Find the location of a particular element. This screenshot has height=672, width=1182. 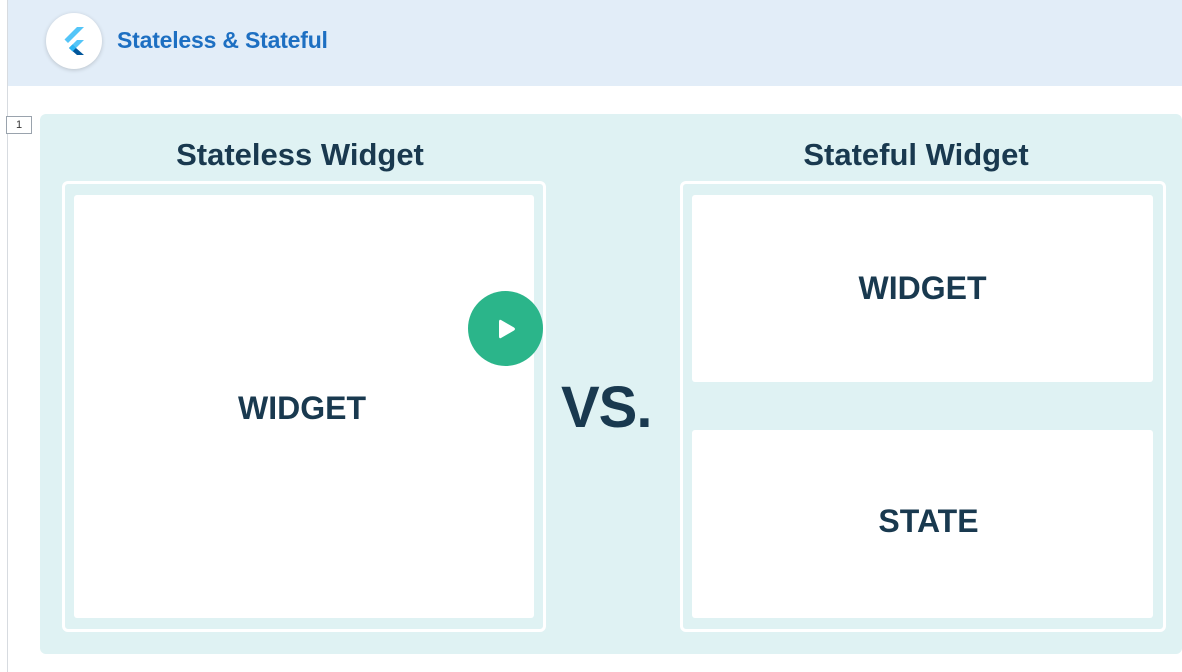

app-logo is located at coordinates (74, 41).